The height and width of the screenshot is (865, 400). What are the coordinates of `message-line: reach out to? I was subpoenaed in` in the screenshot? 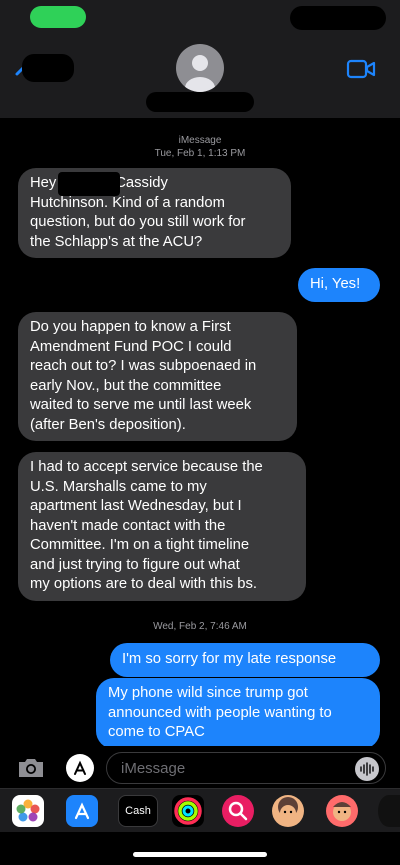 It's located at (143, 366).